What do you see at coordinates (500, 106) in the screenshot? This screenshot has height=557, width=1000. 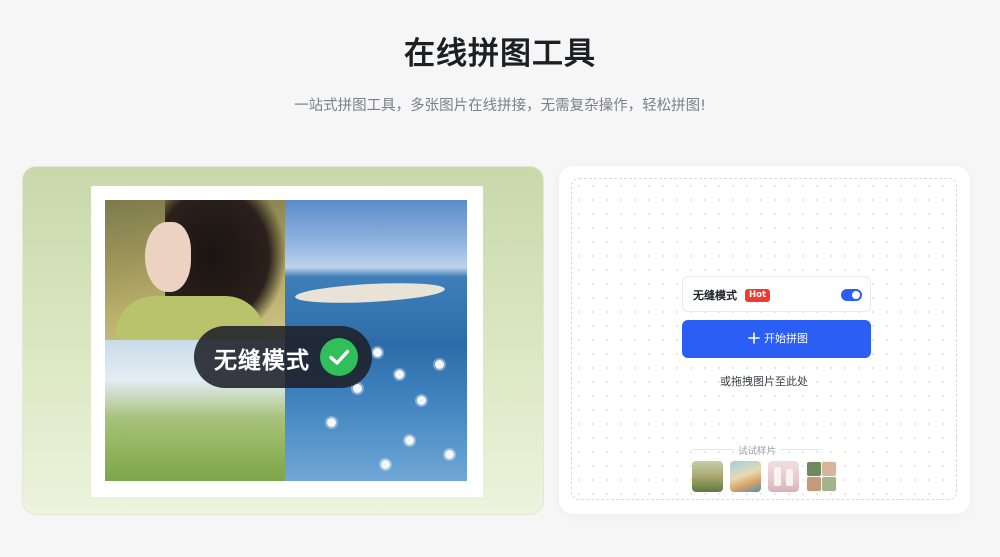 I see `page-subtitle: 一站式拼图工具，多张图片在线拼接，无需复杂操作，轻松拼图!` at bounding box center [500, 106].